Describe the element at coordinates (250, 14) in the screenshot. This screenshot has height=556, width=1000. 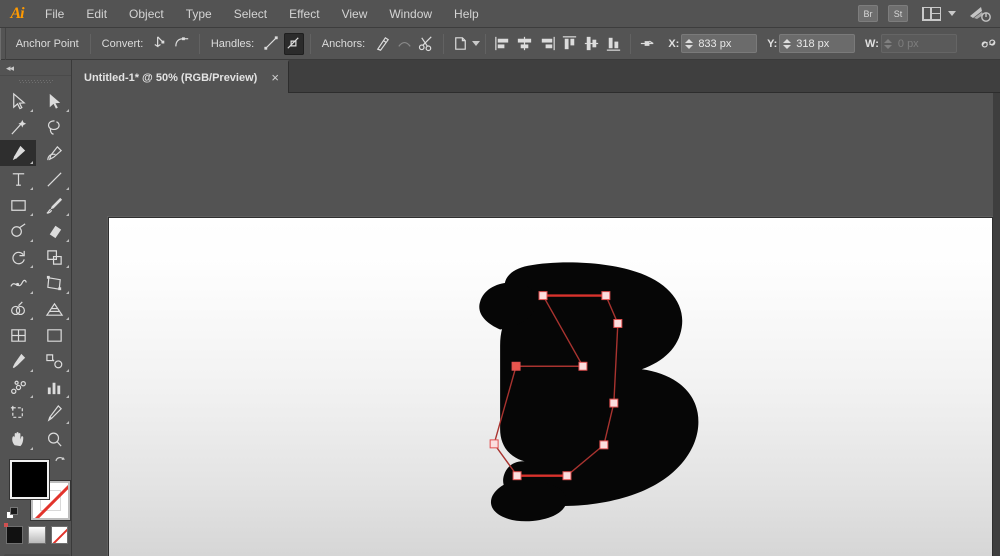
I see `menu-item-select: Select` at that location.